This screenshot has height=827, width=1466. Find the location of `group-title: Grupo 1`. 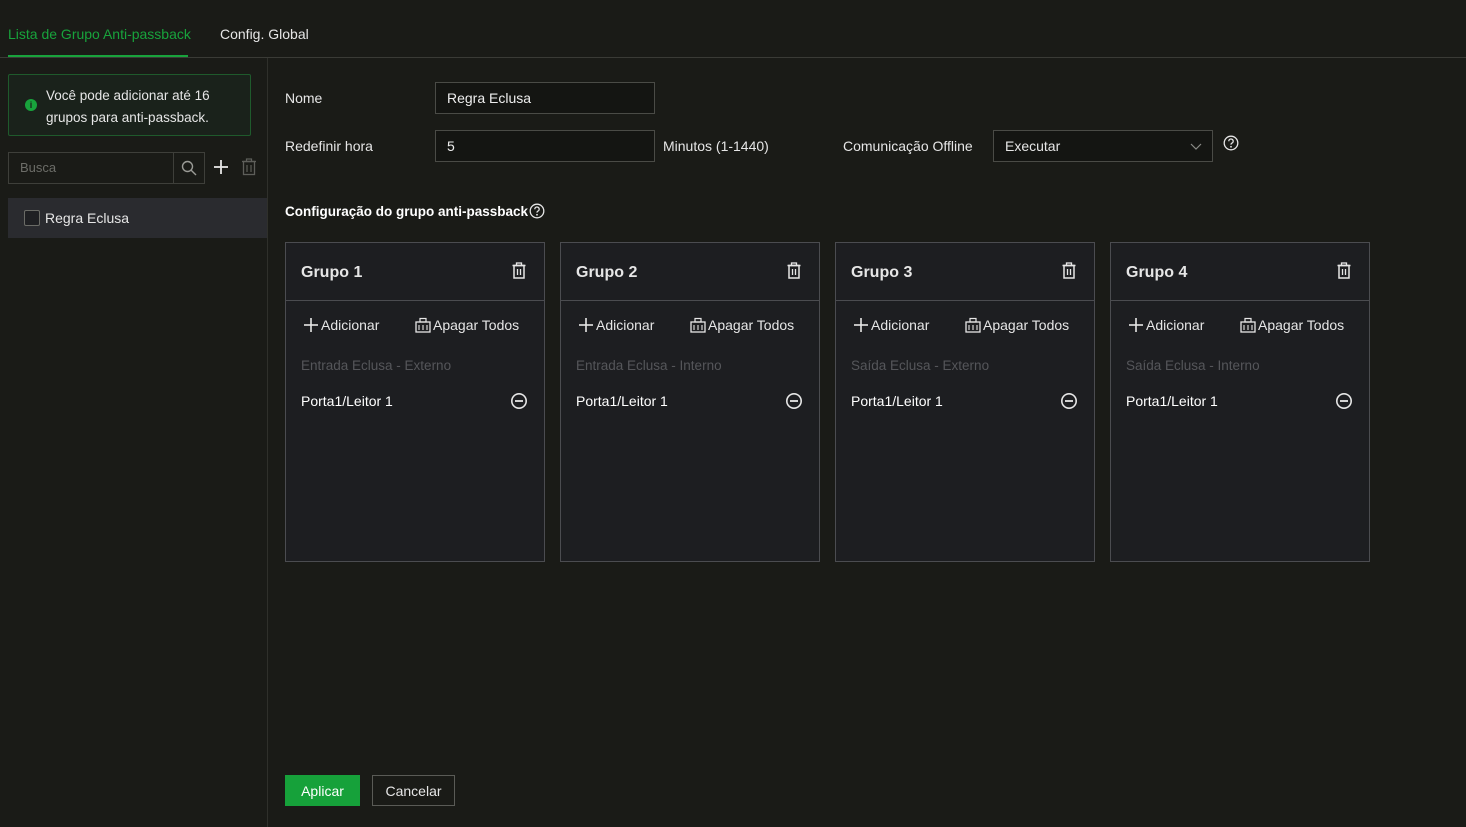

group-title: Grupo 1 is located at coordinates (332, 272).